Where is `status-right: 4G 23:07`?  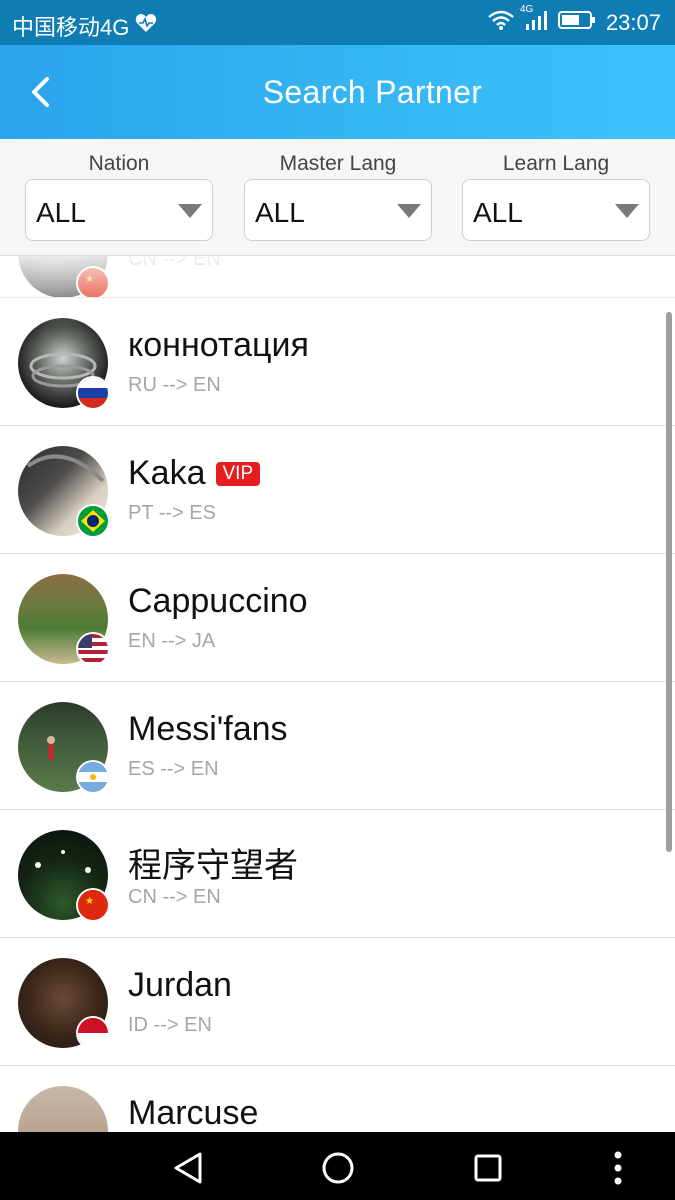 status-right: 4G 23:07 is located at coordinates (574, 20).